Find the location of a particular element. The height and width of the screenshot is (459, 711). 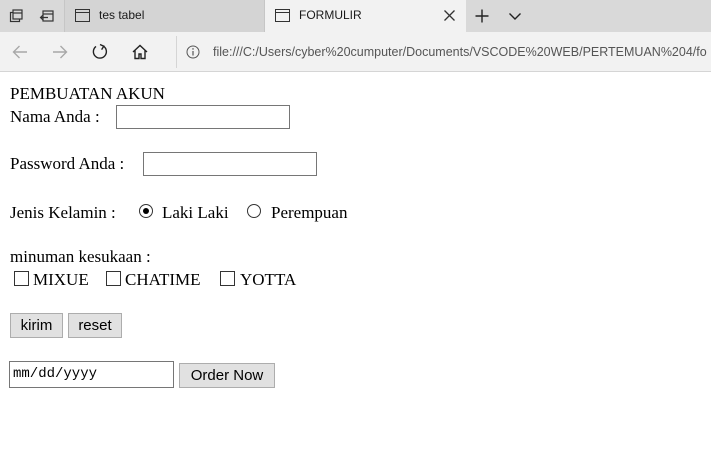

checkbox-label: CHATIME is located at coordinates (163, 279).